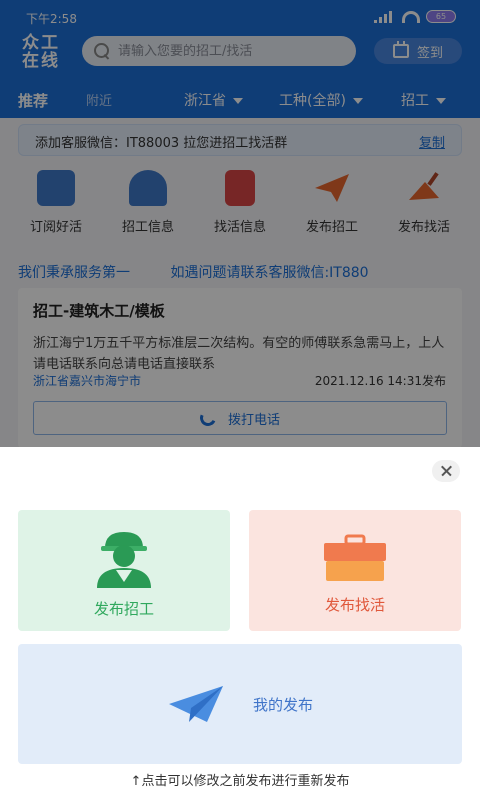  I want to click on paper-plane-icon, so click(195, 704).